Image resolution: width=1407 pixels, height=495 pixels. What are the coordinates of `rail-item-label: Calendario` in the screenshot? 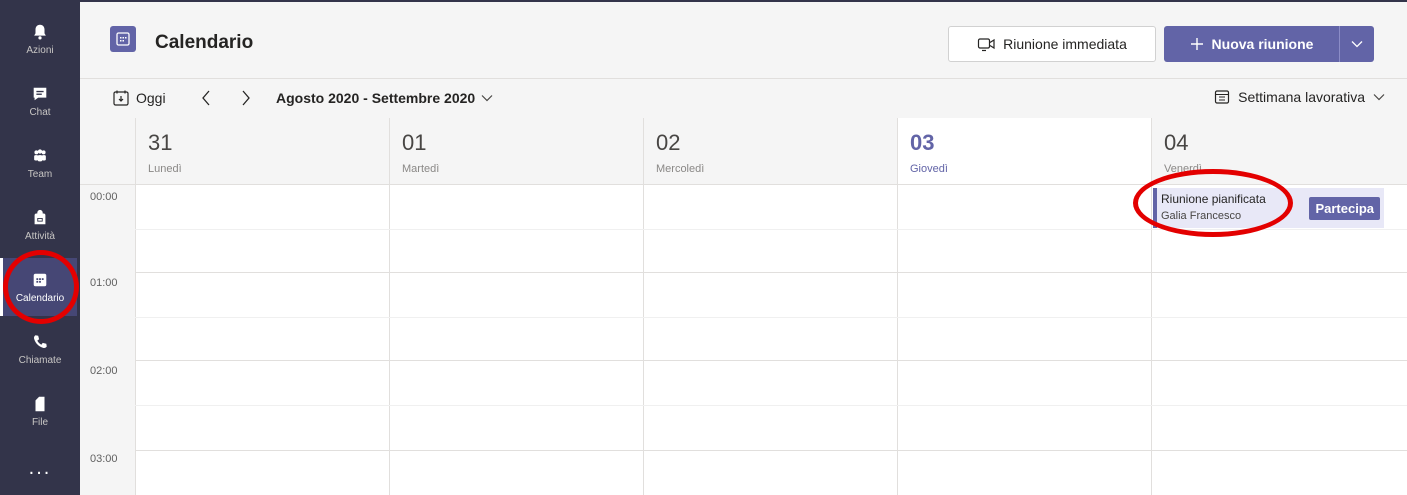 It's located at (40, 298).